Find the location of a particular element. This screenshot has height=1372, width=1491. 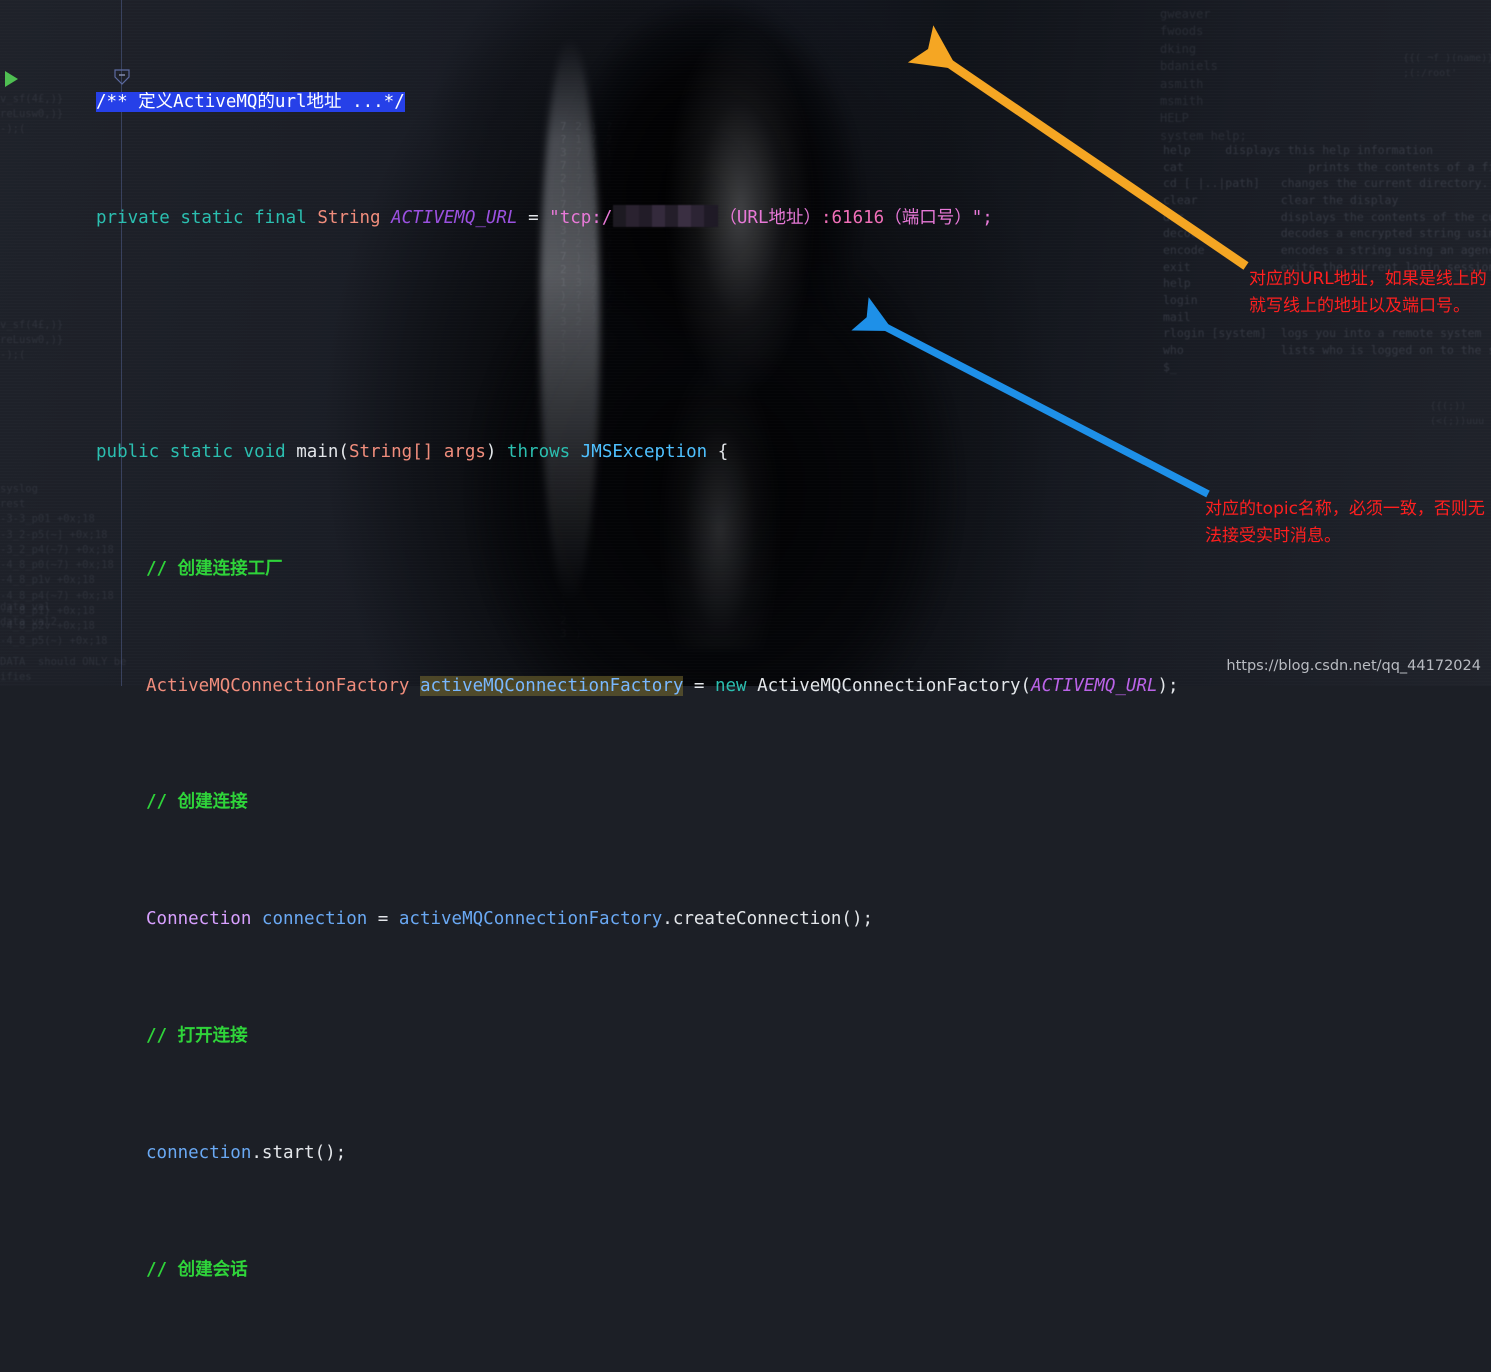

code-line: connection.start(); is located at coordinates (745, 1153).